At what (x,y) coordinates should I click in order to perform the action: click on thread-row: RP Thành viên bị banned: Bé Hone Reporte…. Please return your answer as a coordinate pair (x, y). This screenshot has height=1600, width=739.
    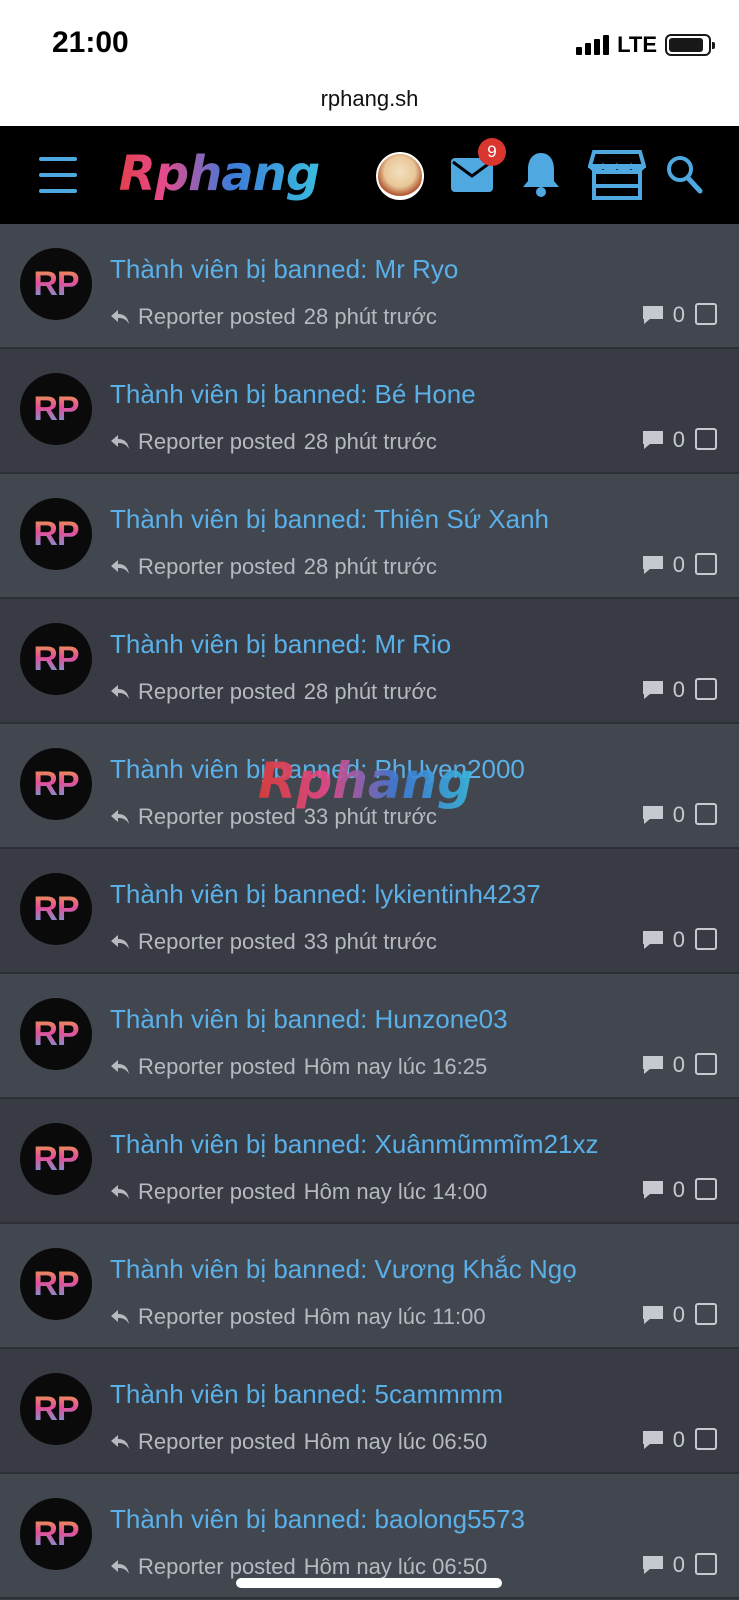
    Looking at the image, I should click on (369, 411).